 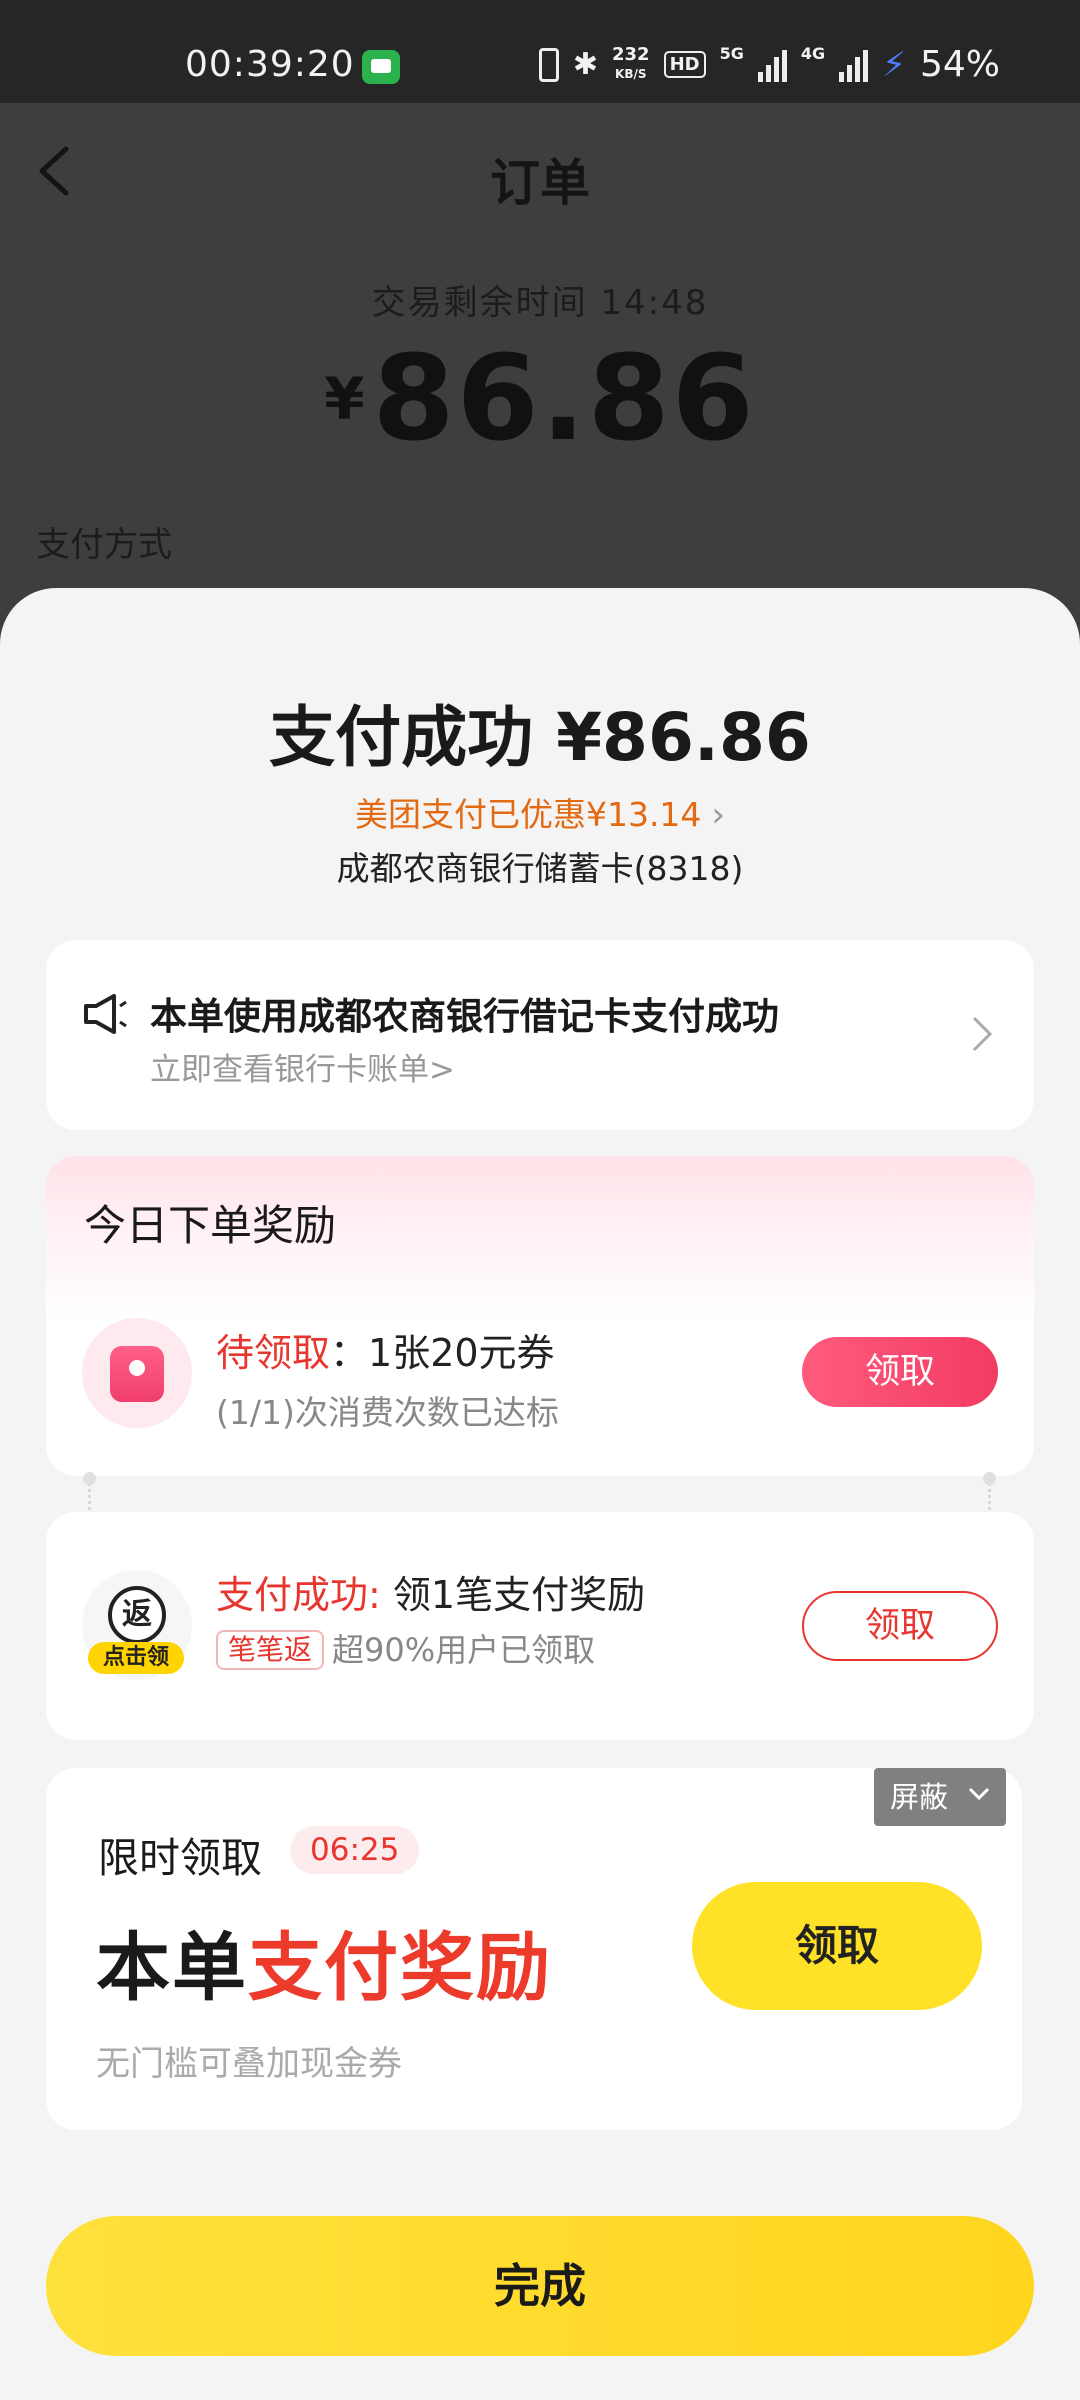 I want to click on chevron-right-icon, so click(x=982, y=1034).